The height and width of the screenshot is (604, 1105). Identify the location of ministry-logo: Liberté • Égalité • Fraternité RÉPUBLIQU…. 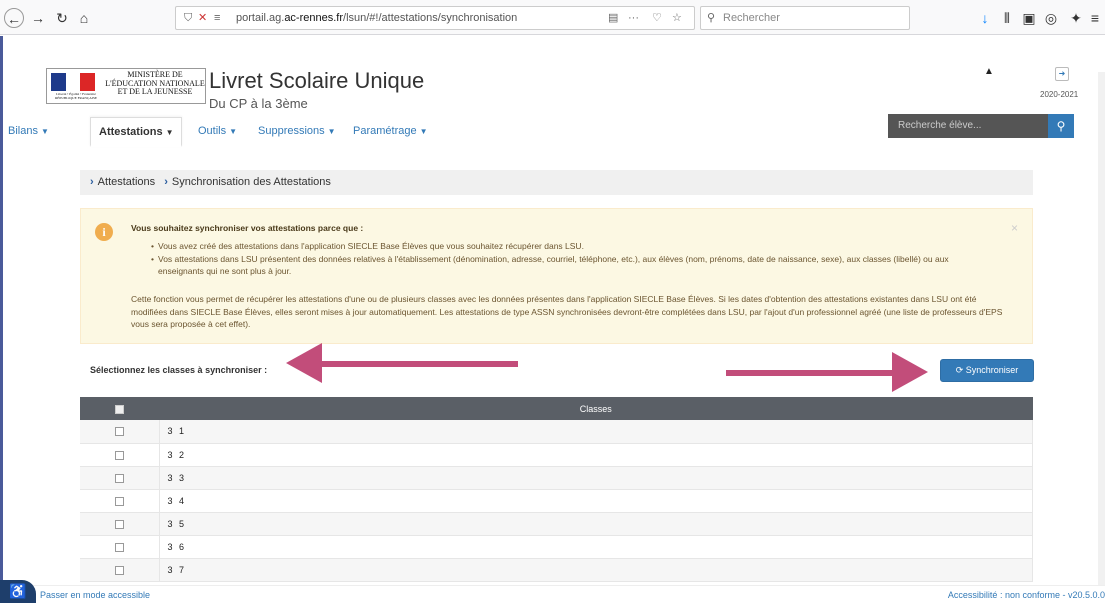
(126, 86).